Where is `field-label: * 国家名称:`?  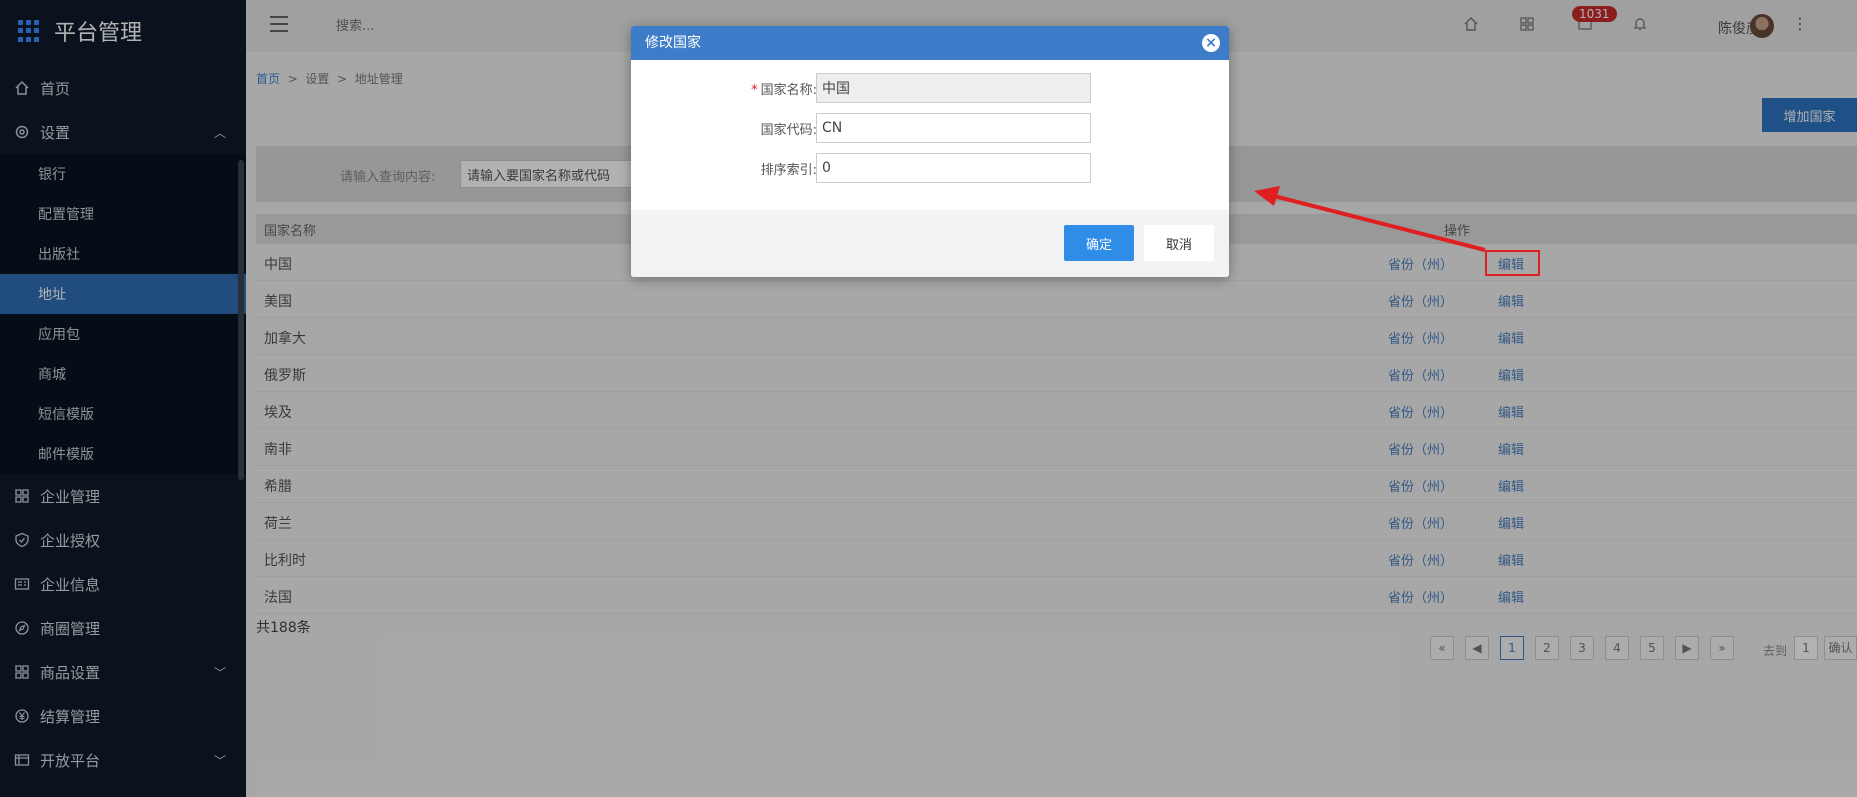
field-label: * 国家名称: is located at coordinates (784, 90).